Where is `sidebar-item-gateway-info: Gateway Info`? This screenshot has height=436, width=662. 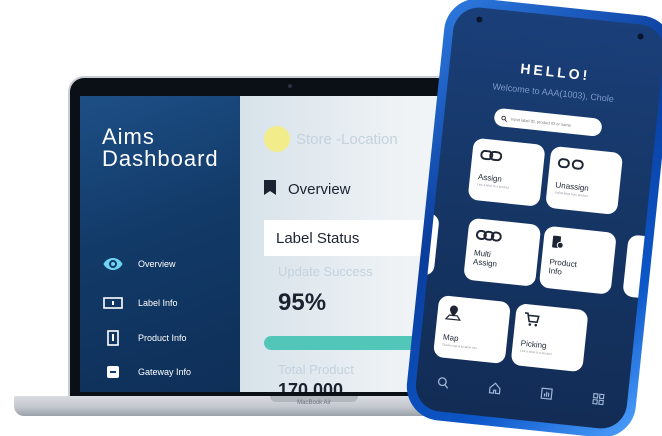 sidebar-item-gateway-info: Gateway Info is located at coordinates (146, 372).